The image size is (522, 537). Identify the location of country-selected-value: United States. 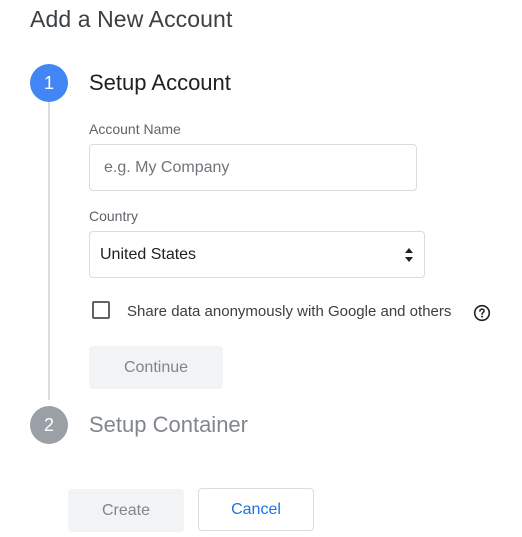
(148, 254).